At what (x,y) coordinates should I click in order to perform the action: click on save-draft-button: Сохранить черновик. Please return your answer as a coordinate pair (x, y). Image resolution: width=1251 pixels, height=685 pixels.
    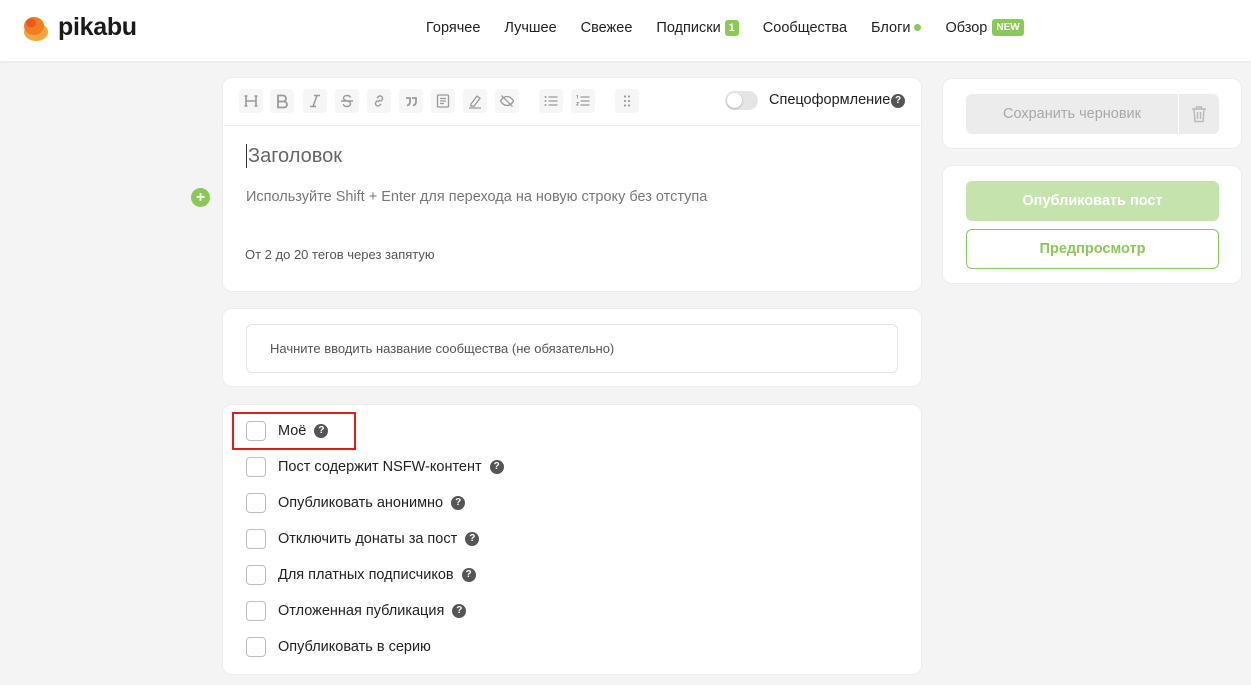
    Looking at the image, I should click on (1072, 114).